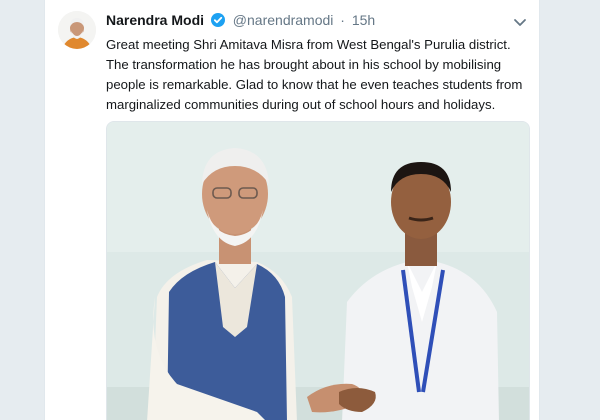 This screenshot has height=420, width=600. I want to click on timestamp: 15h, so click(363, 20).